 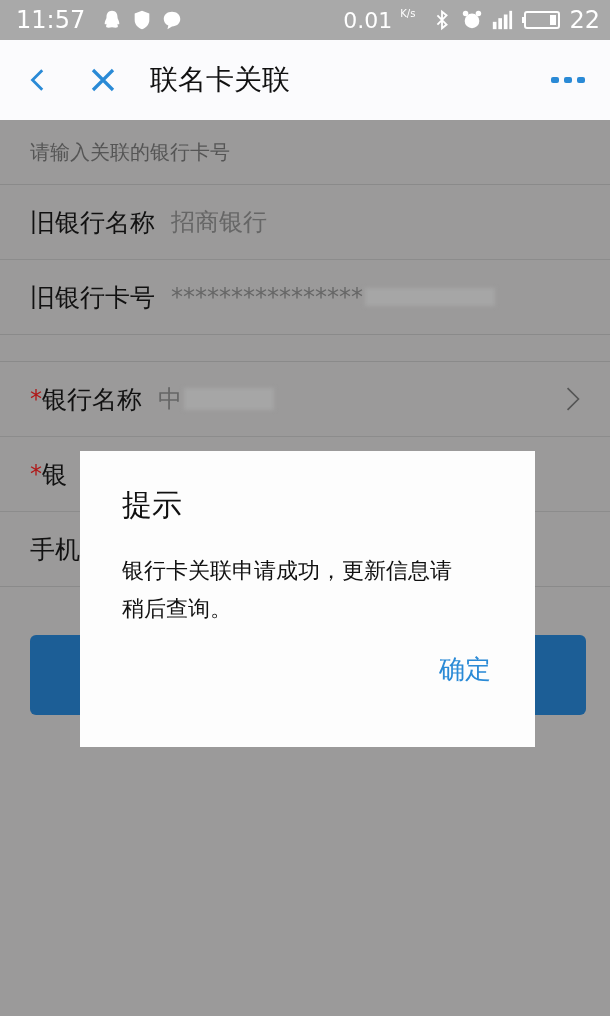 I want to click on field-label: 旧银行卡号, so click(x=92, y=297).